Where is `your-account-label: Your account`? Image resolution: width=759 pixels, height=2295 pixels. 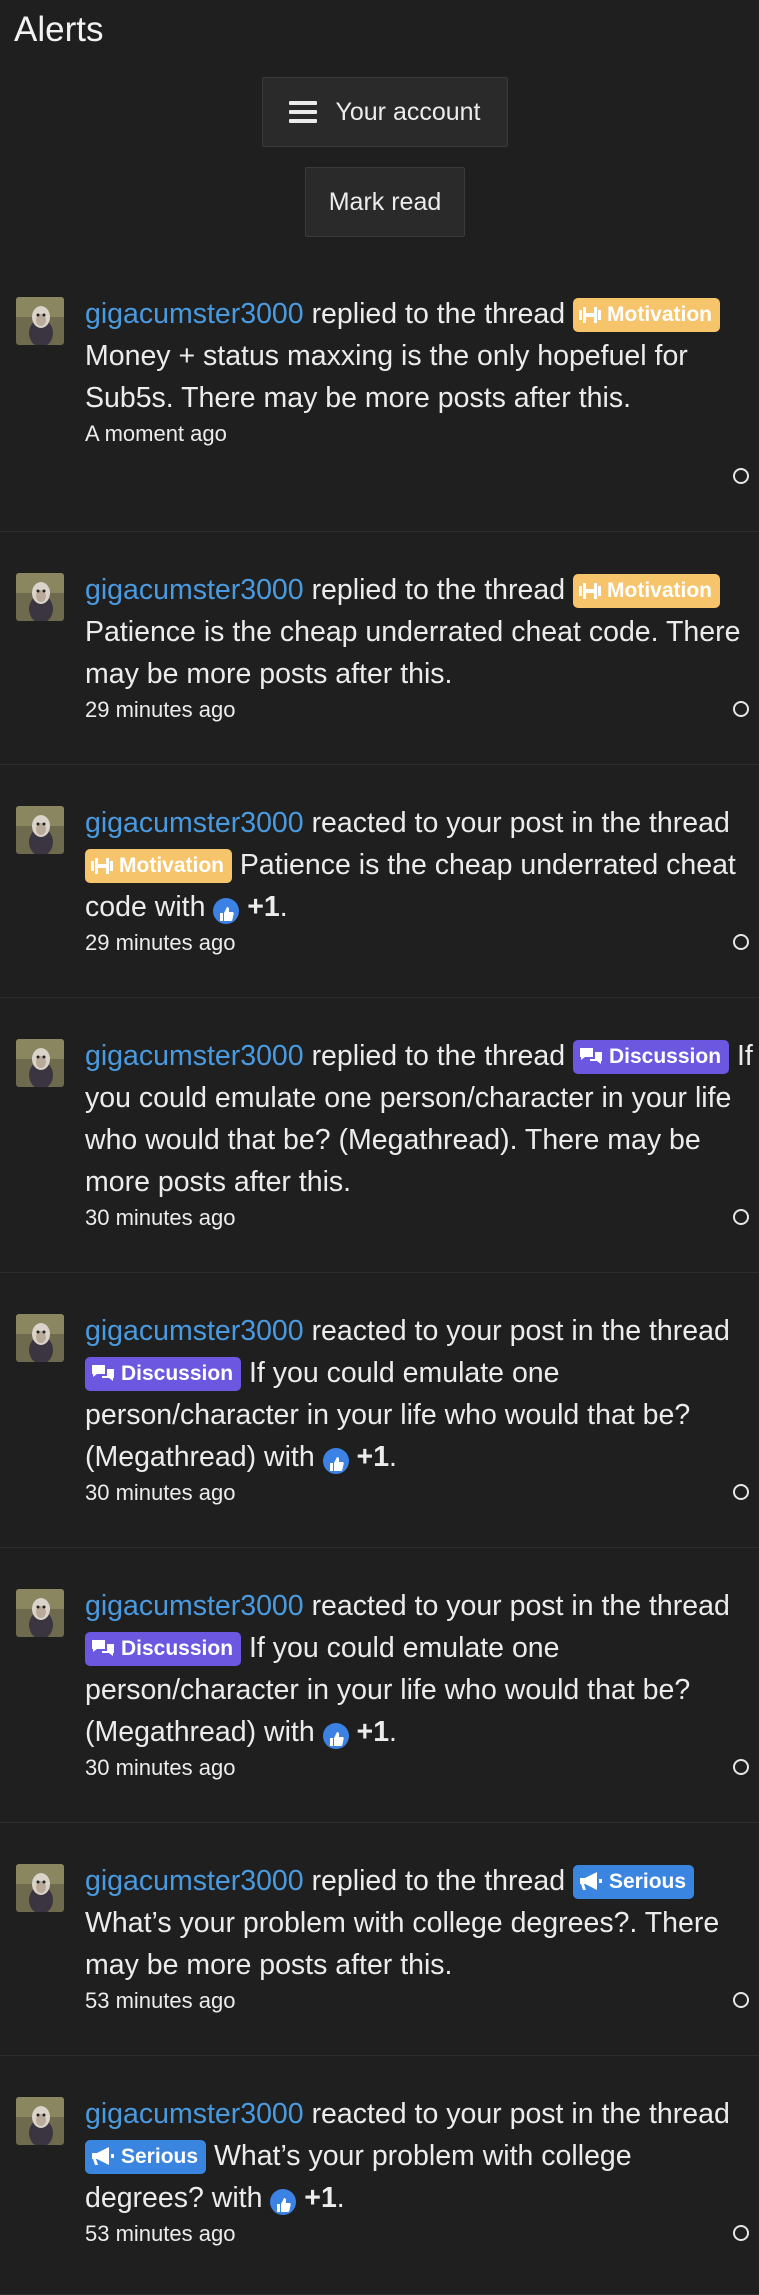
your-account-label: Your account is located at coordinates (408, 111).